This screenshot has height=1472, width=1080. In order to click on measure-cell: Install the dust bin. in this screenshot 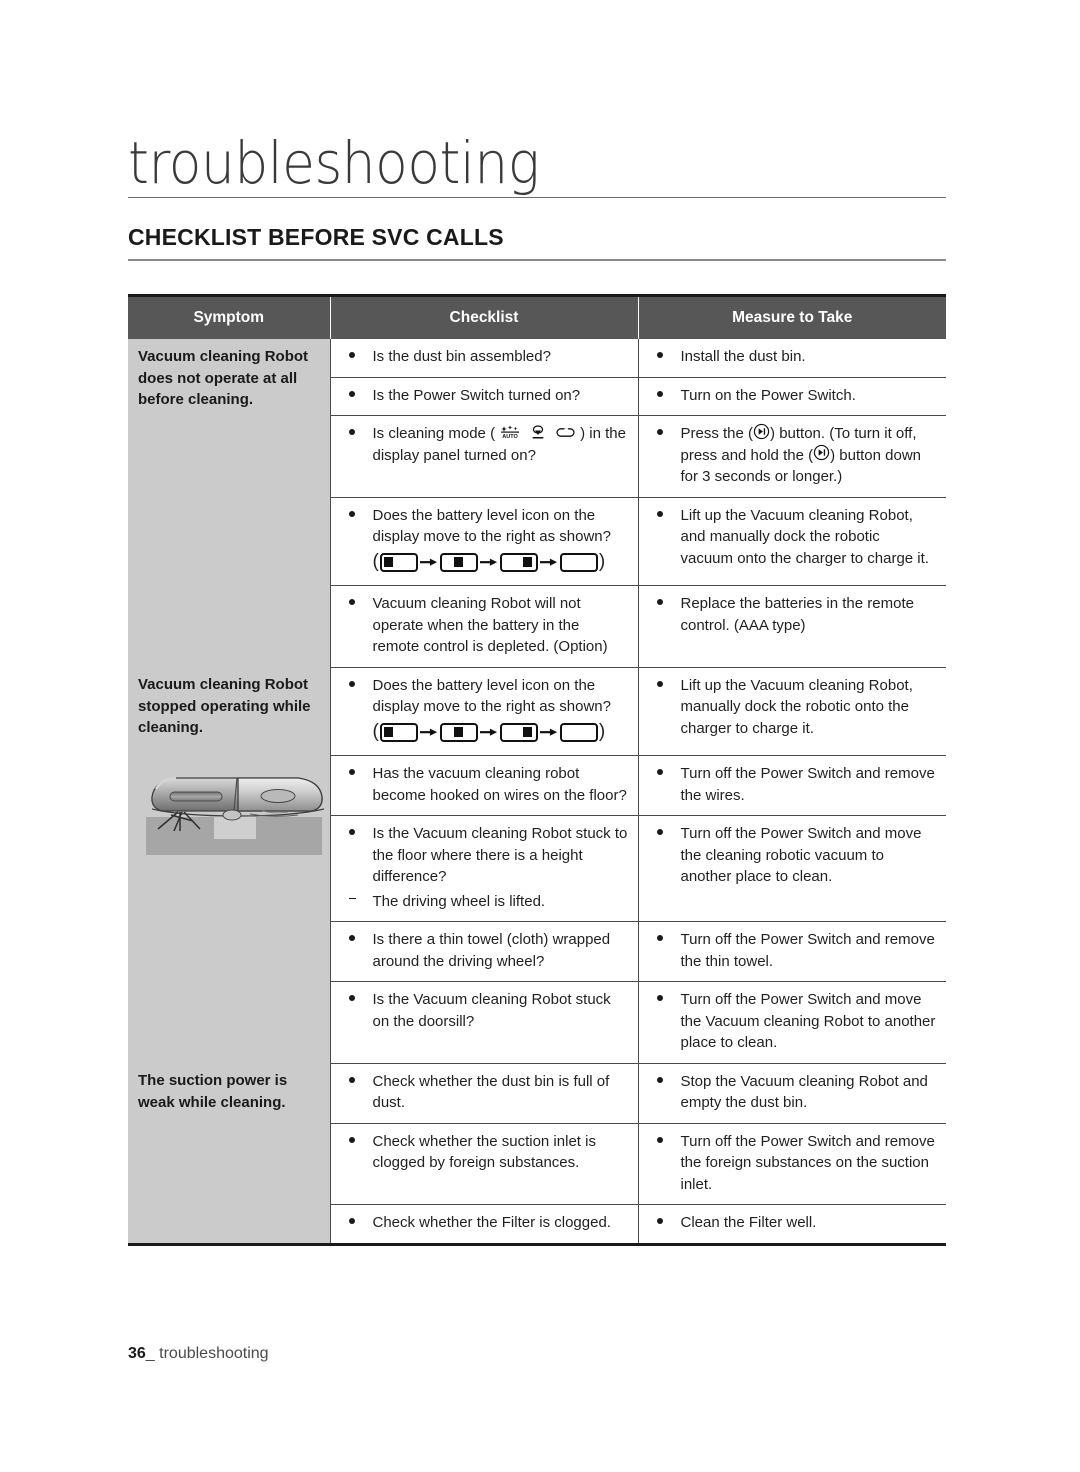, I will do `click(792, 358)`.